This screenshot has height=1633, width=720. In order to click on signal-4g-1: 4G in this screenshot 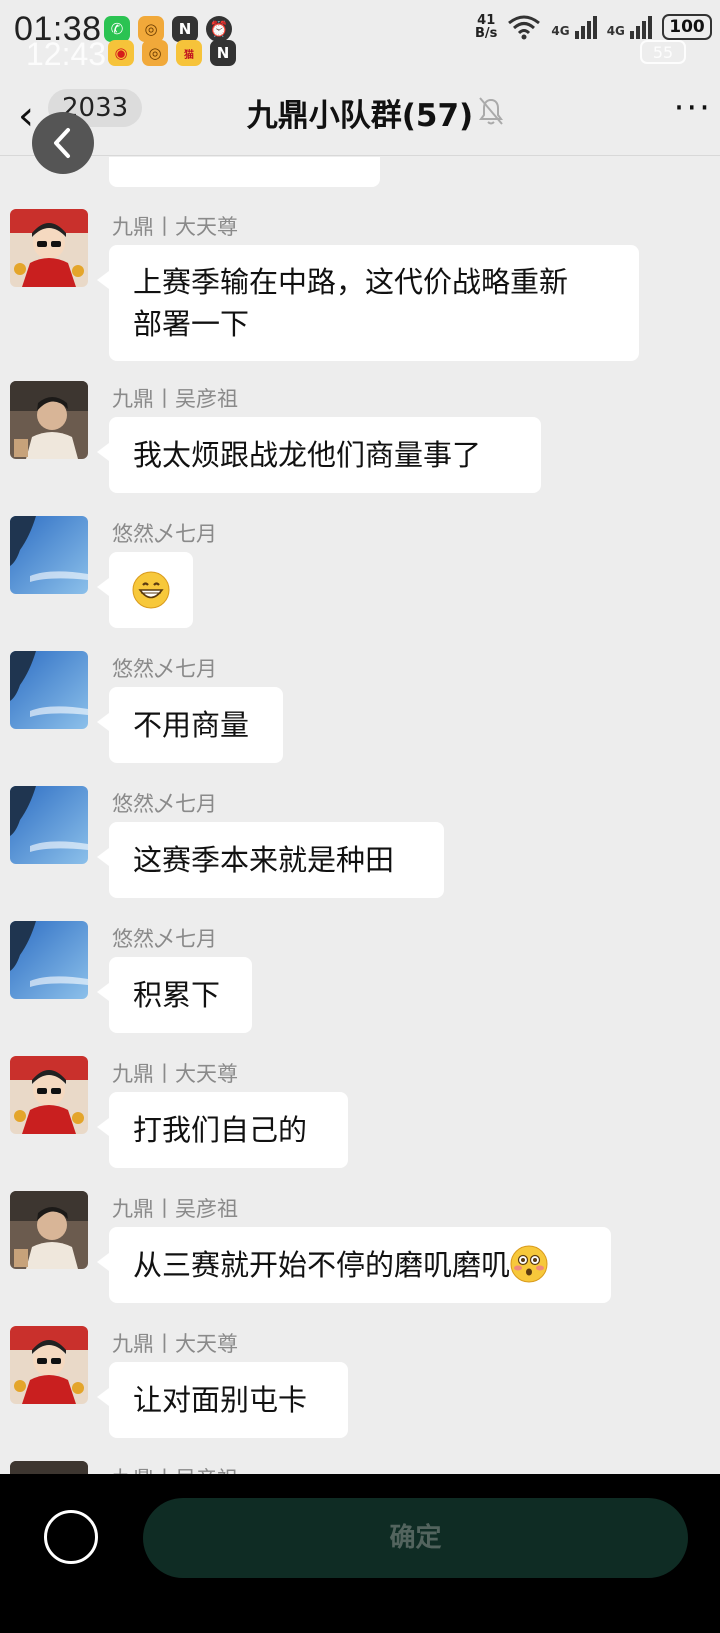, I will do `click(574, 27)`.